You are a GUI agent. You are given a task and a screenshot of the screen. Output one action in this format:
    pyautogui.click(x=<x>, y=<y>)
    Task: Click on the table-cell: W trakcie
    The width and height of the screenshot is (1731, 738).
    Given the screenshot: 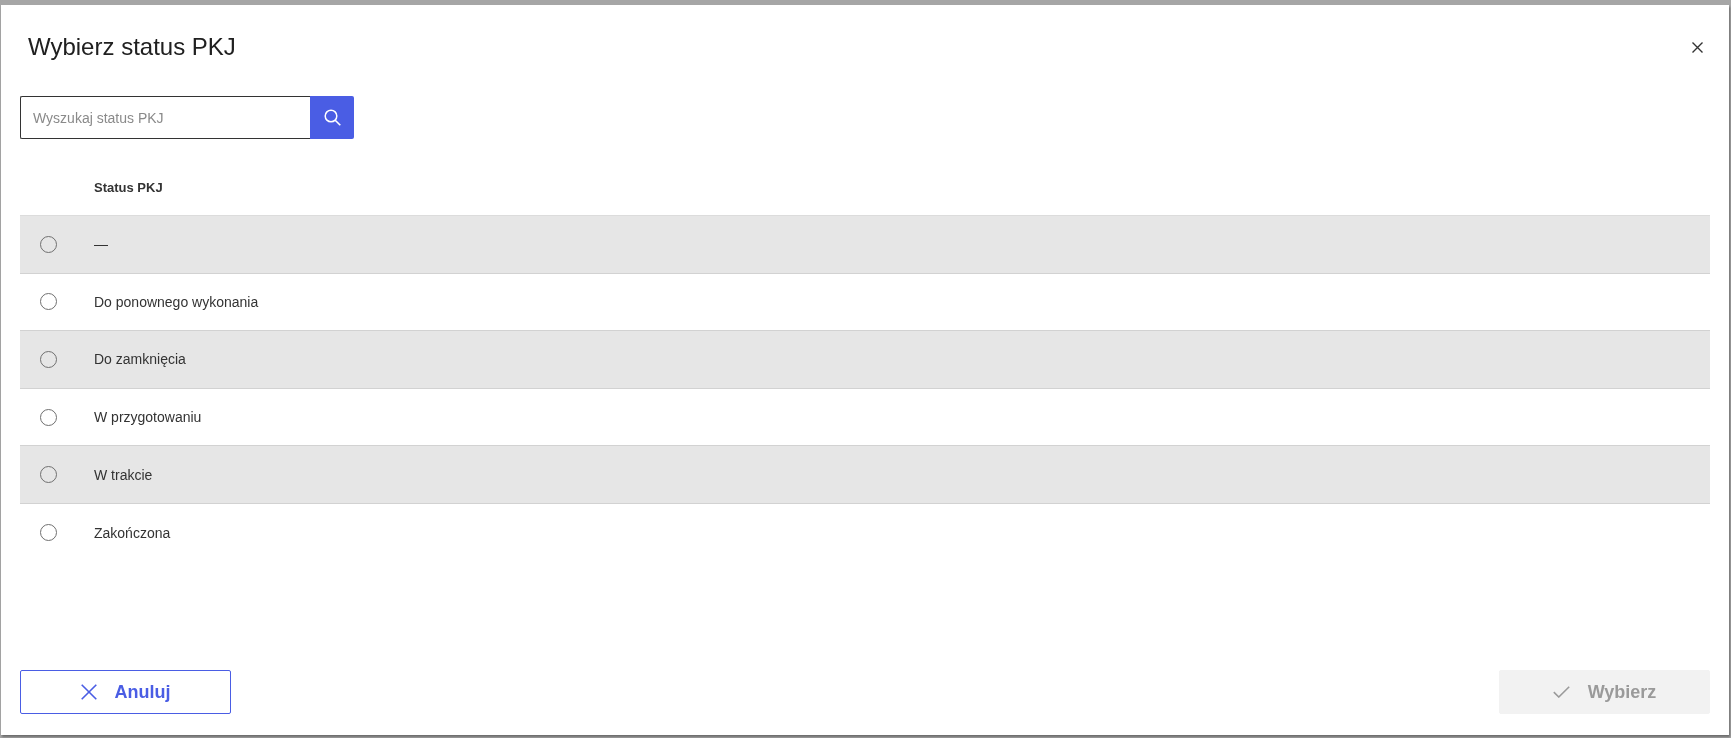 What is the action you would take?
    pyautogui.click(x=123, y=474)
    